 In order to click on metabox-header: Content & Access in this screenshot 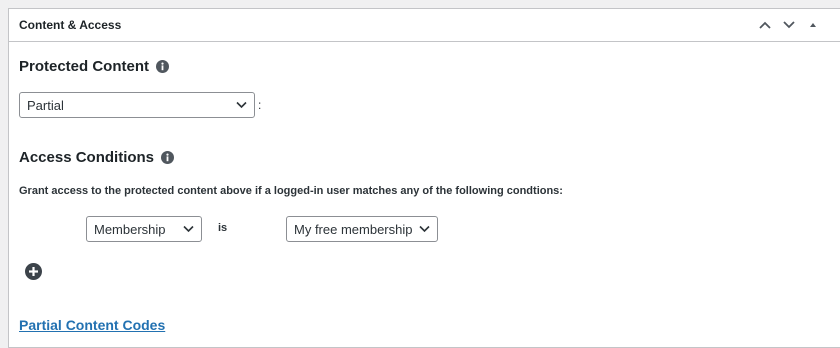, I will do `click(424, 25)`.